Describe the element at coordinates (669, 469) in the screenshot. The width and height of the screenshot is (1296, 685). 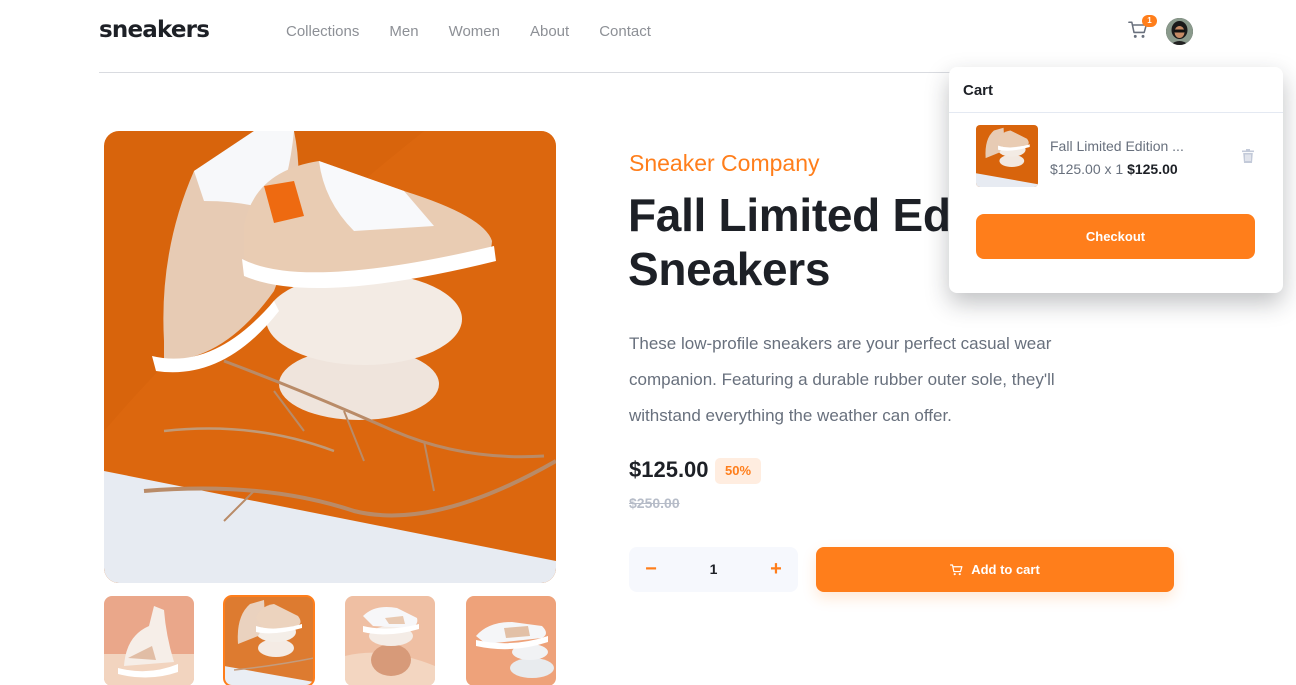
I see `current-price: $125.00` at that location.